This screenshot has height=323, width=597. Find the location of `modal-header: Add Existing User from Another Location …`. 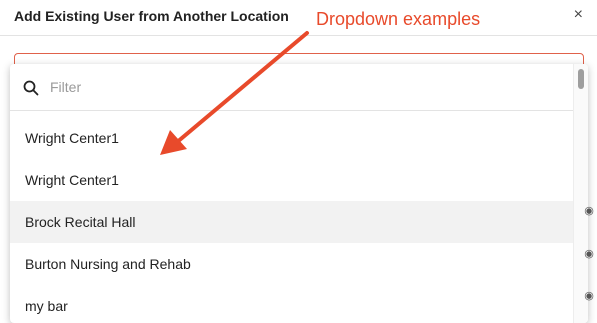

modal-header: Add Existing User from Another Location … is located at coordinates (298, 18).